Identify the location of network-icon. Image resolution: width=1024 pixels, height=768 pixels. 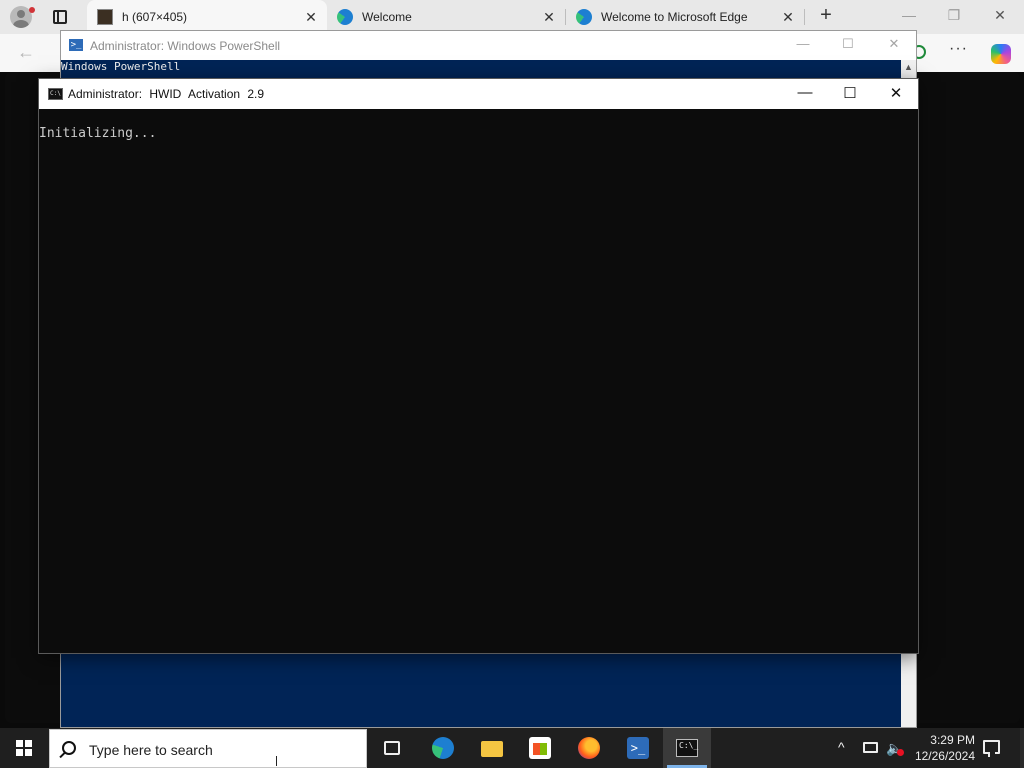
(870, 747).